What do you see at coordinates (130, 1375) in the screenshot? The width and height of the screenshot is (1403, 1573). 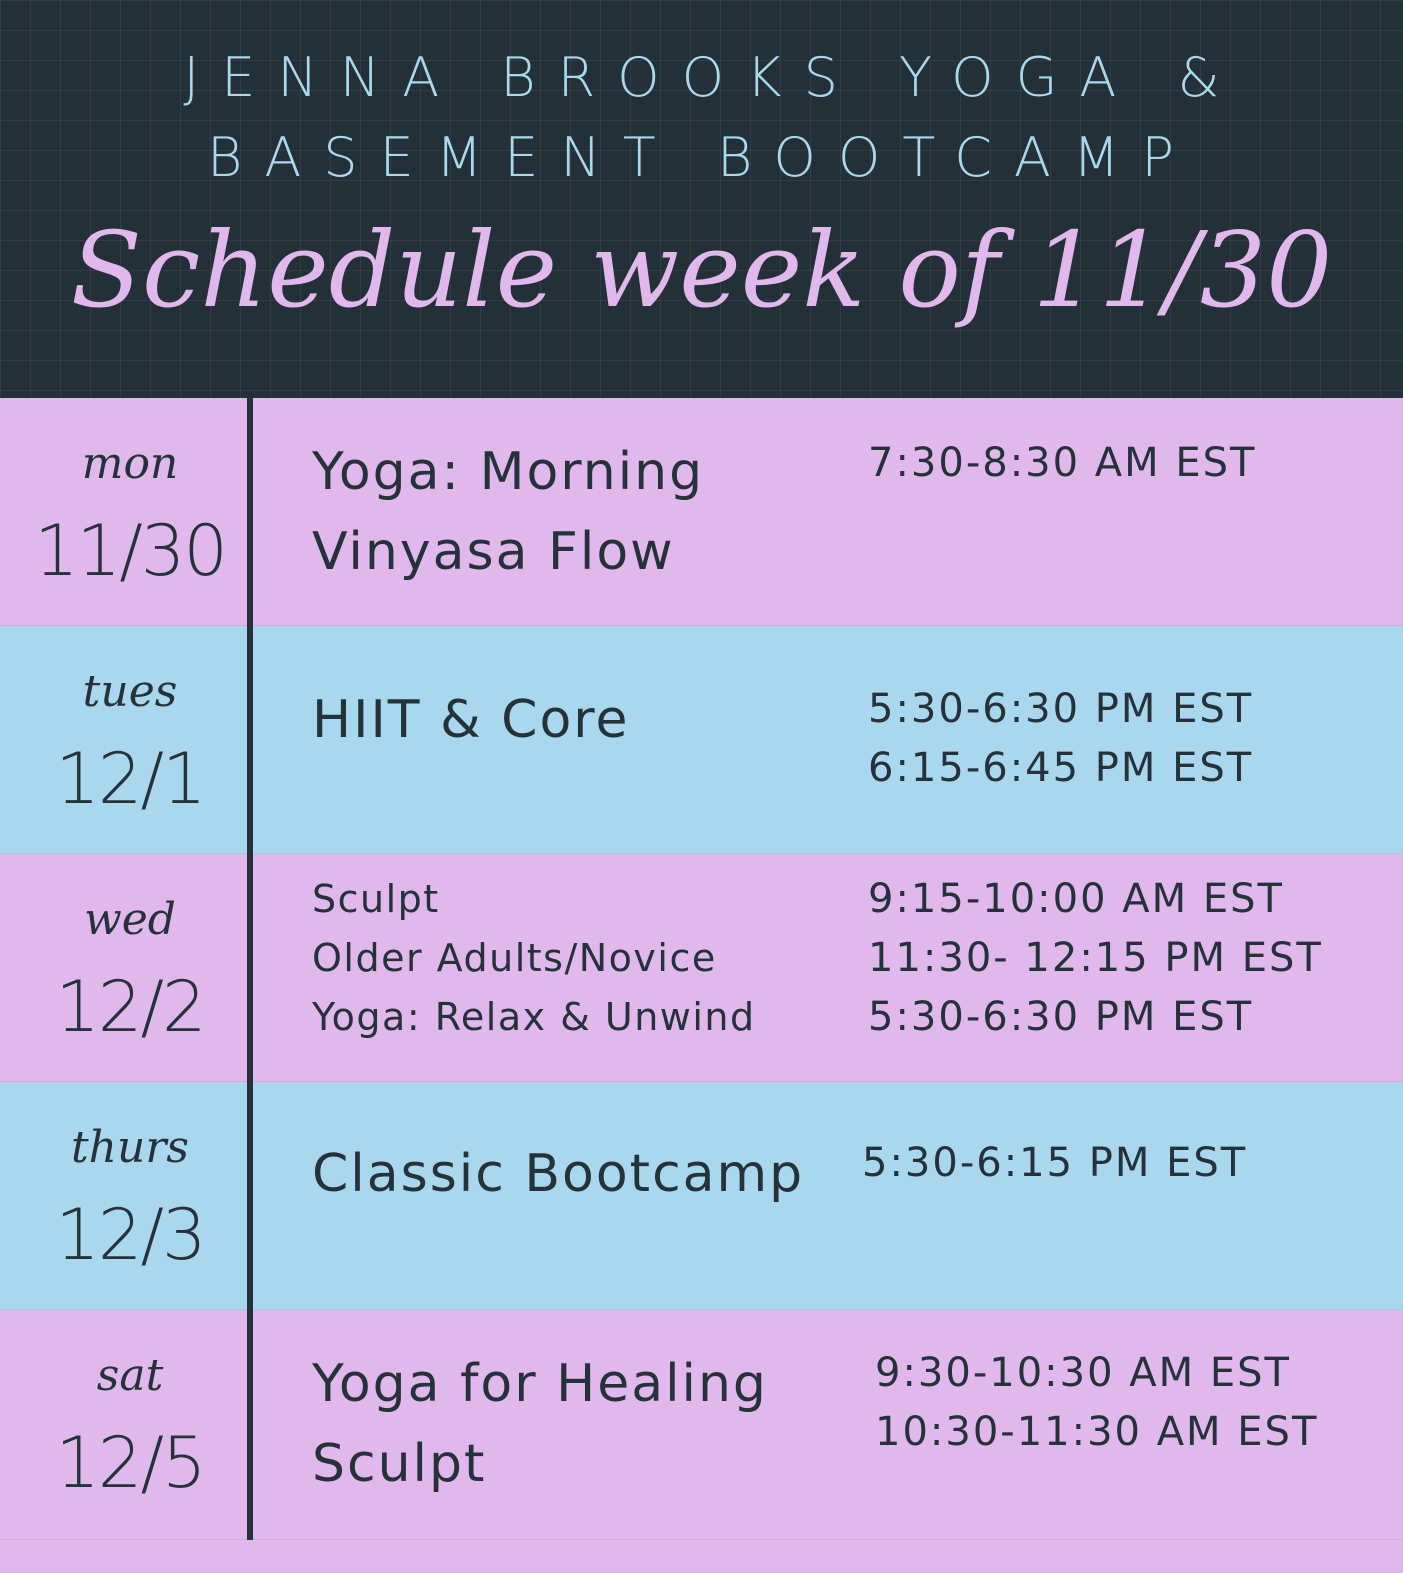 I see `day-name: sat` at bounding box center [130, 1375].